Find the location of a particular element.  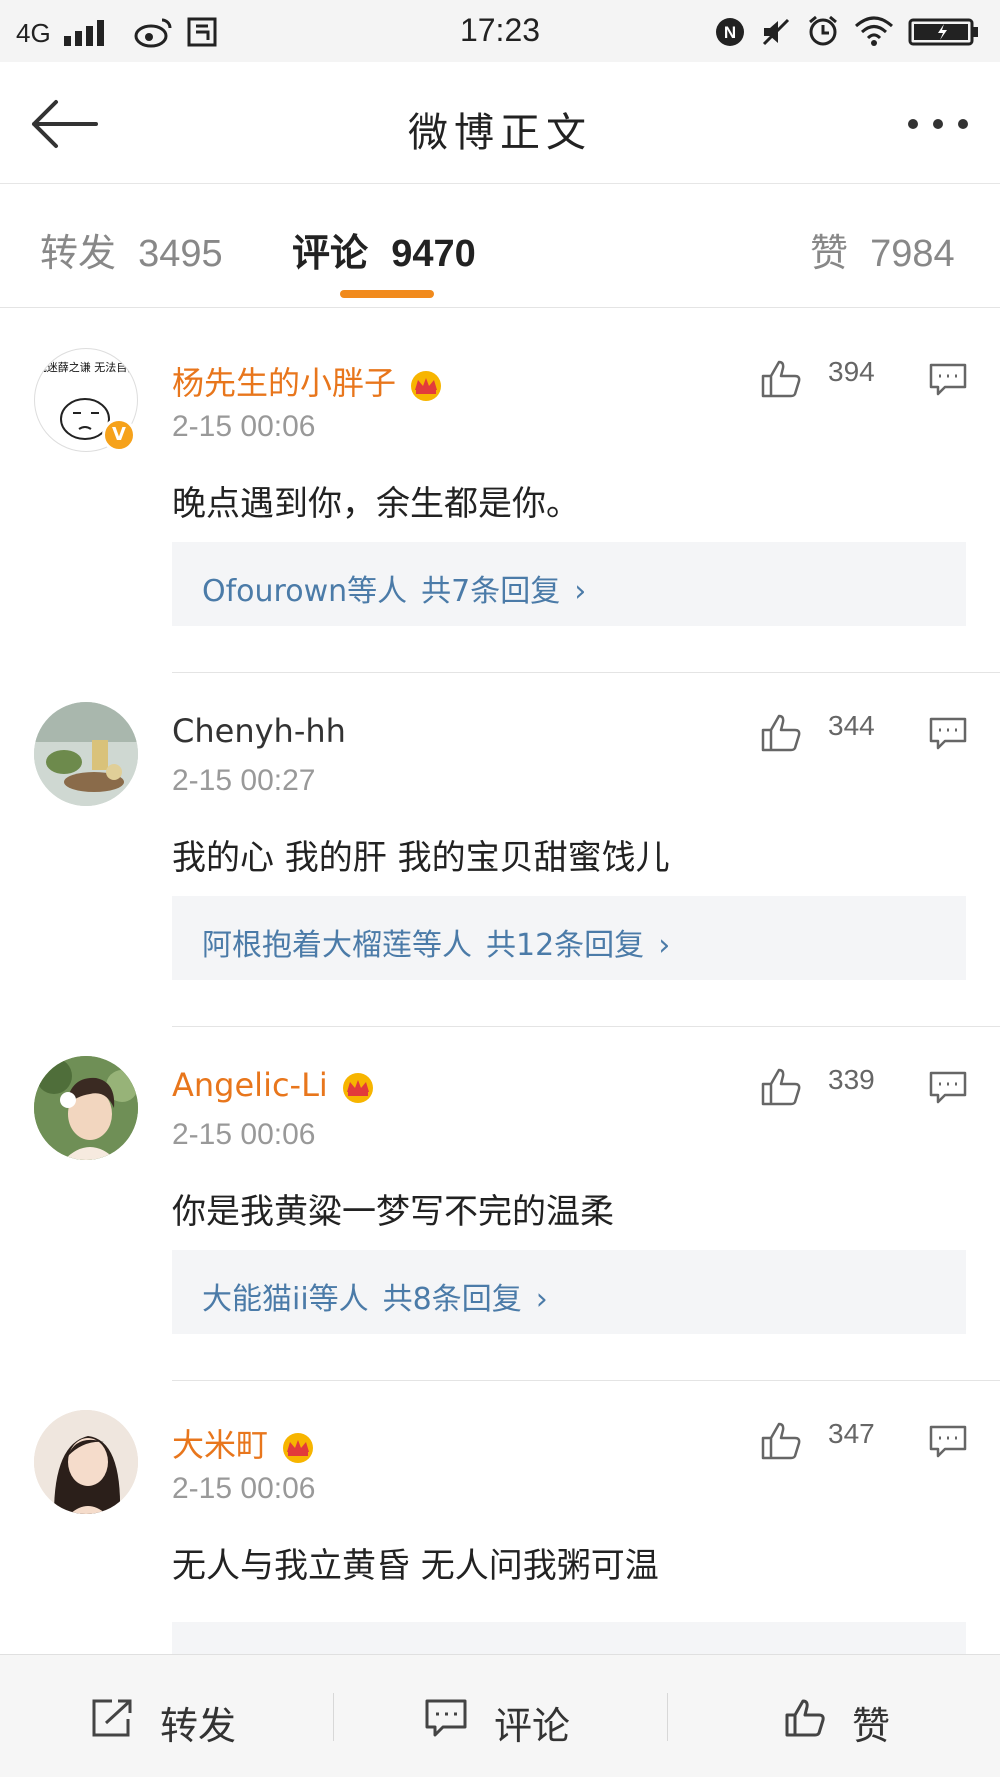

replies-users: Ofourown等人 is located at coordinates (305, 591).